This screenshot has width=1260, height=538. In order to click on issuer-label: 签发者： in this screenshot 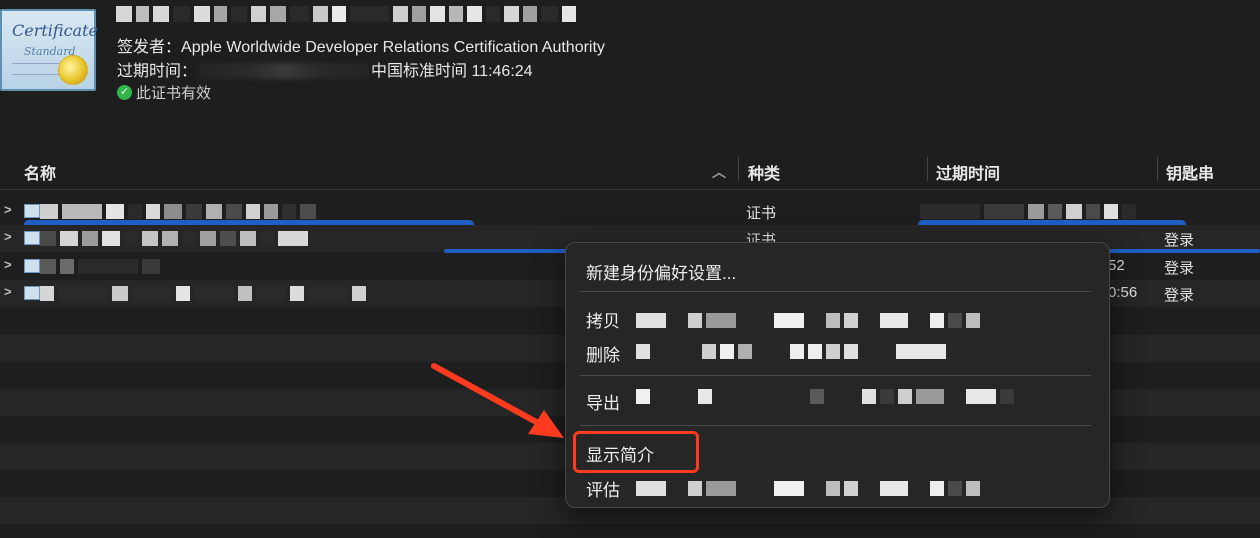, I will do `click(149, 47)`.